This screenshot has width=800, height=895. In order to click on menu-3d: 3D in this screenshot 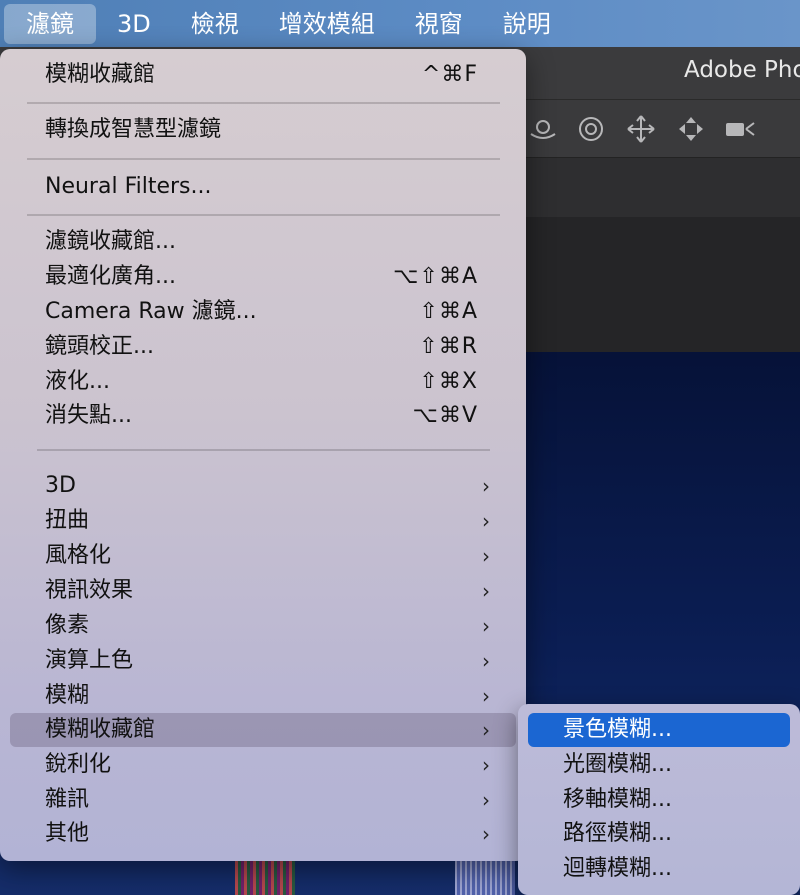, I will do `click(134, 24)`.